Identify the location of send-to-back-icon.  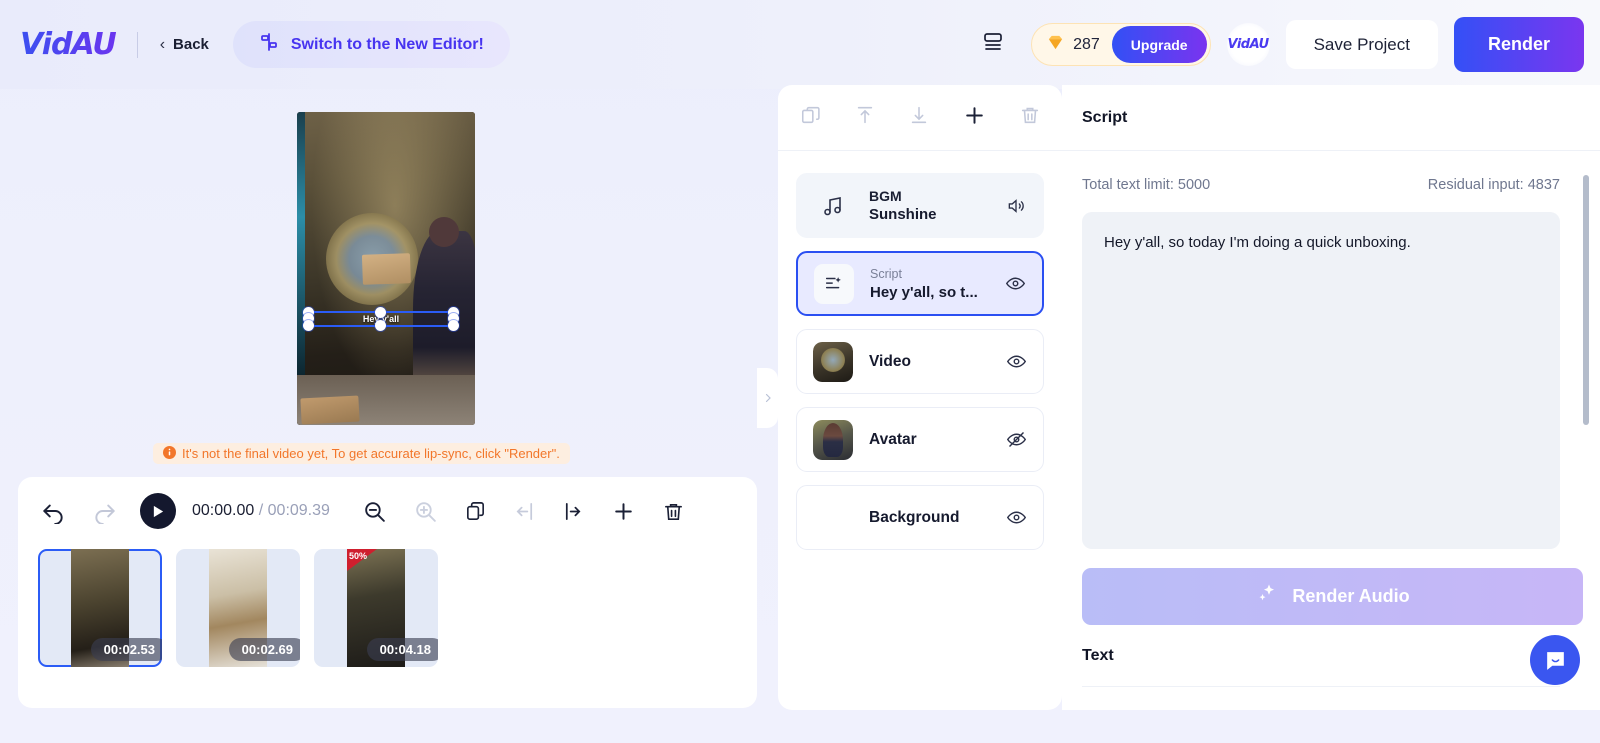
(919, 117).